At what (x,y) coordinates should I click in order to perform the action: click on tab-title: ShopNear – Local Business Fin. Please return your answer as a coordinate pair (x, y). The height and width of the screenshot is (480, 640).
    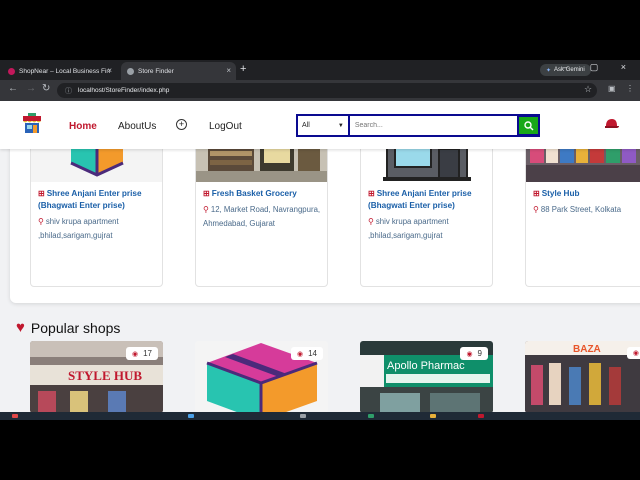
    Looking at the image, I should click on (65, 71).